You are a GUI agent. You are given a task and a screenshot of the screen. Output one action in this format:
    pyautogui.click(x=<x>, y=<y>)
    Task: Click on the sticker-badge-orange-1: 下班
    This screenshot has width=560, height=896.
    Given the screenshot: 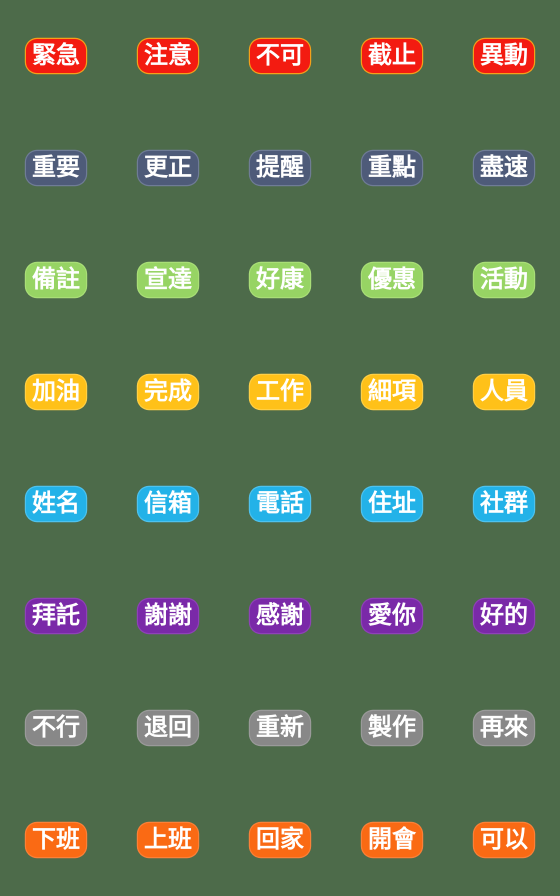 What is the action you would take?
    pyautogui.click(x=56, y=840)
    